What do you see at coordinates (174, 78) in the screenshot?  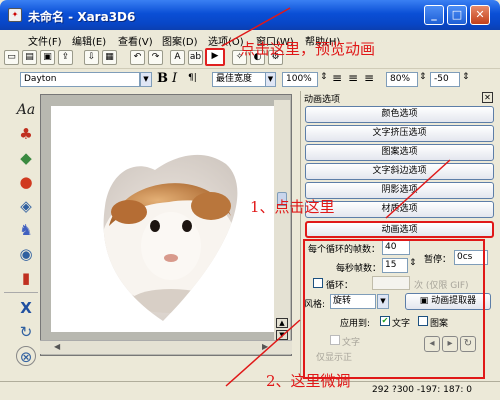 I see `italic-button: I` at bounding box center [174, 78].